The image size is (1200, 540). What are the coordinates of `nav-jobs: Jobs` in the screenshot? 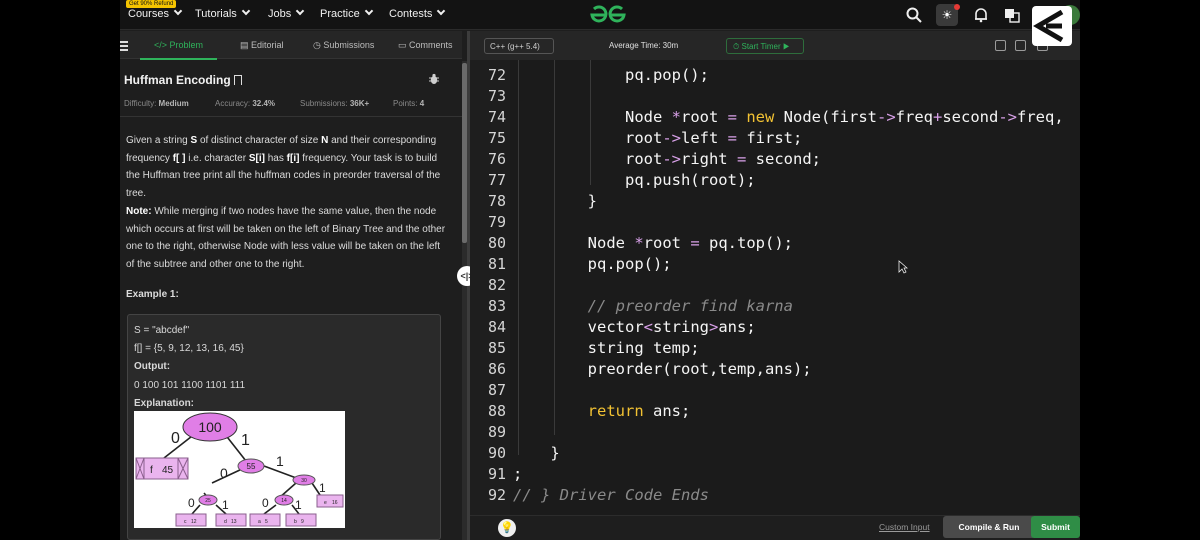 It's located at (286, 13).